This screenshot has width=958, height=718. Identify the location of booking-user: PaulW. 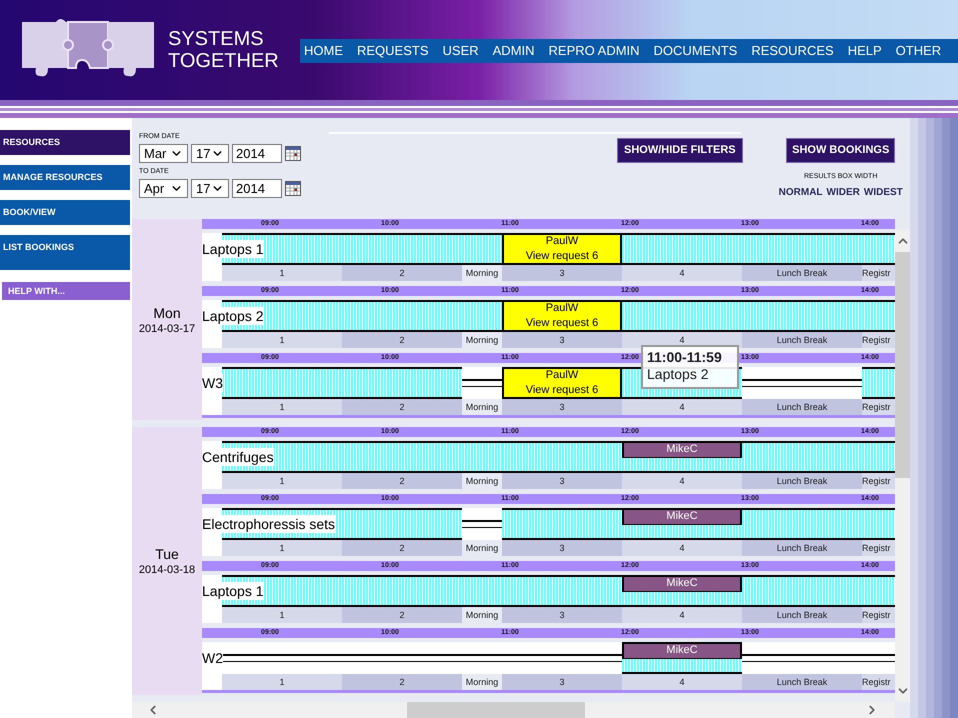
(562, 375).